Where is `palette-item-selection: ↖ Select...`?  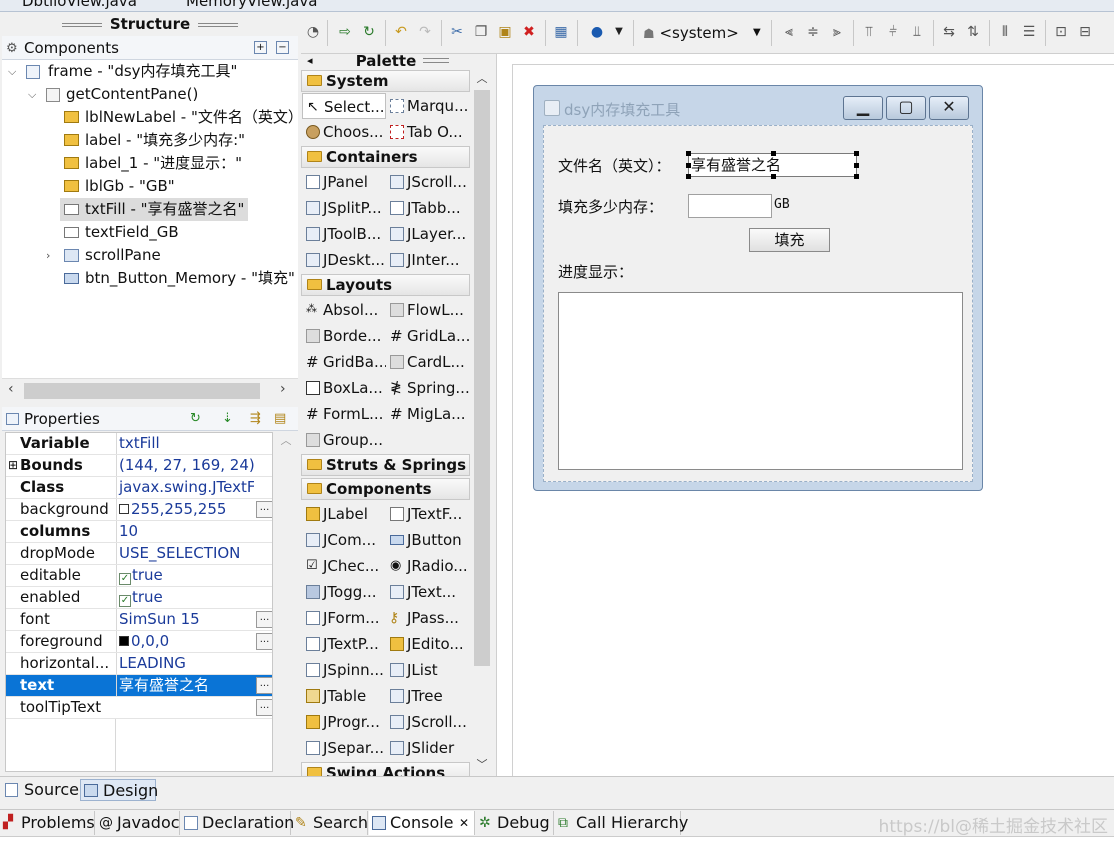 palette-item-selection: ↖ Select... is located at coordinates (344, 106).